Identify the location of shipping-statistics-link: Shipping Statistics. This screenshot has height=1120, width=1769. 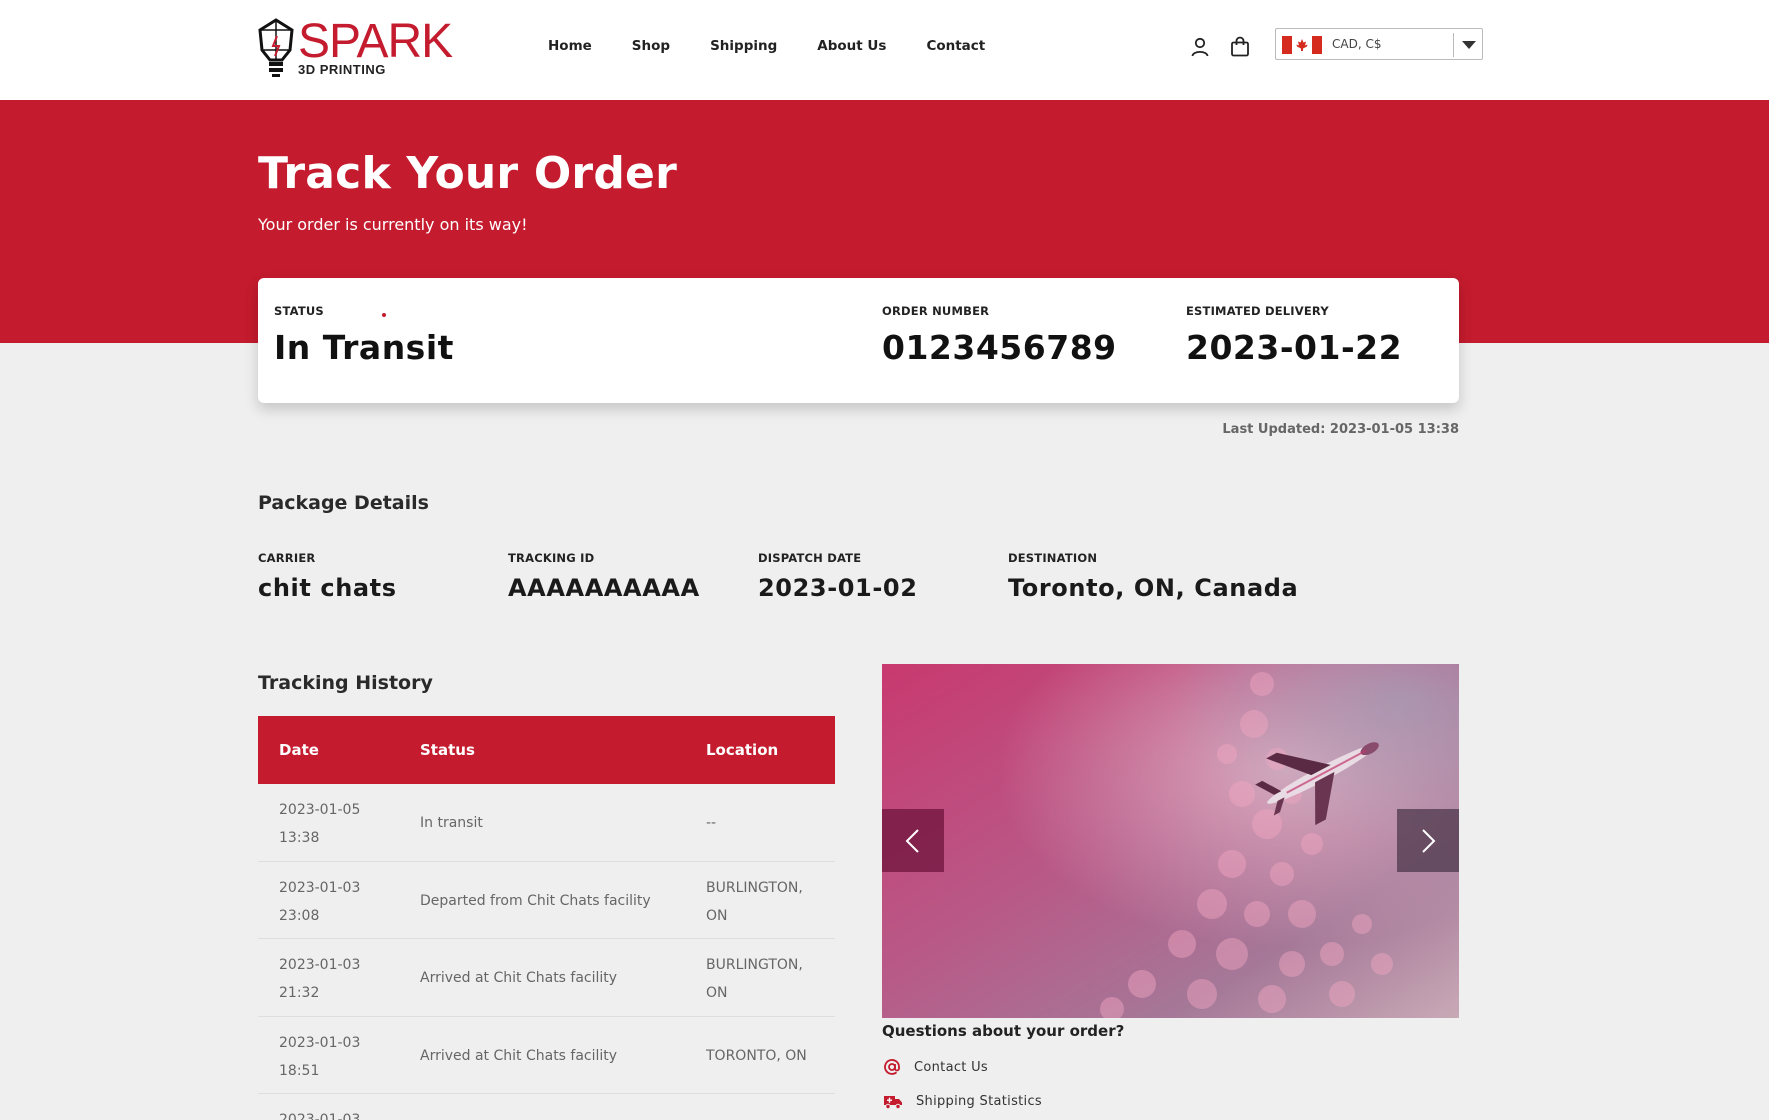
(963, 1101).